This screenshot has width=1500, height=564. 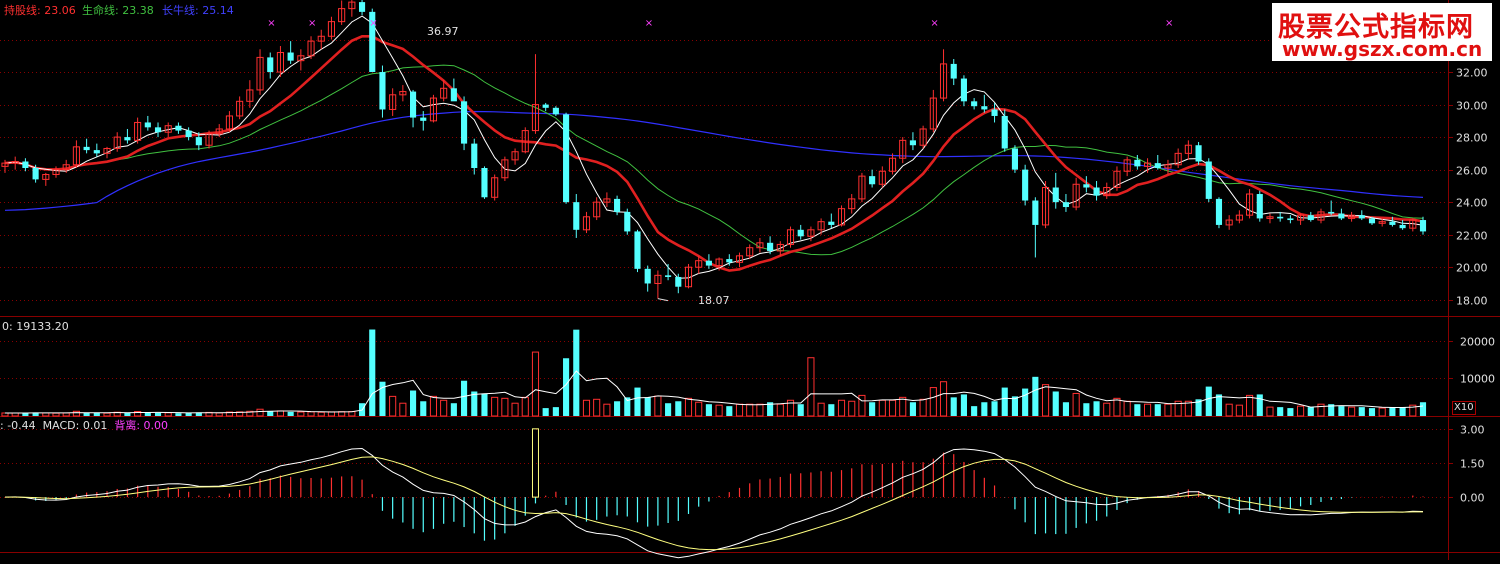 What do you see at coordinates (1472, 138) in the screenshot?
I see `price-tick-label: 28.00` at bounding box center [1472, 138].